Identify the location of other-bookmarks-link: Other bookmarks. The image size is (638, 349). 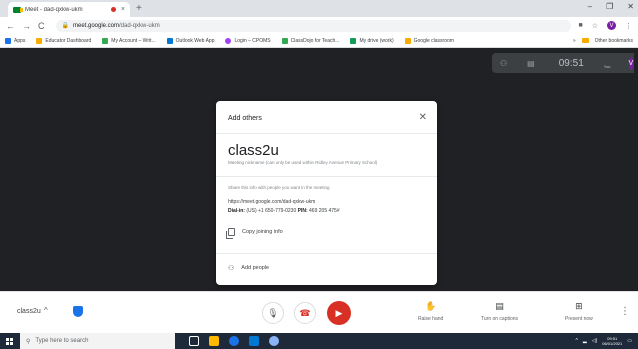
(614, 41).